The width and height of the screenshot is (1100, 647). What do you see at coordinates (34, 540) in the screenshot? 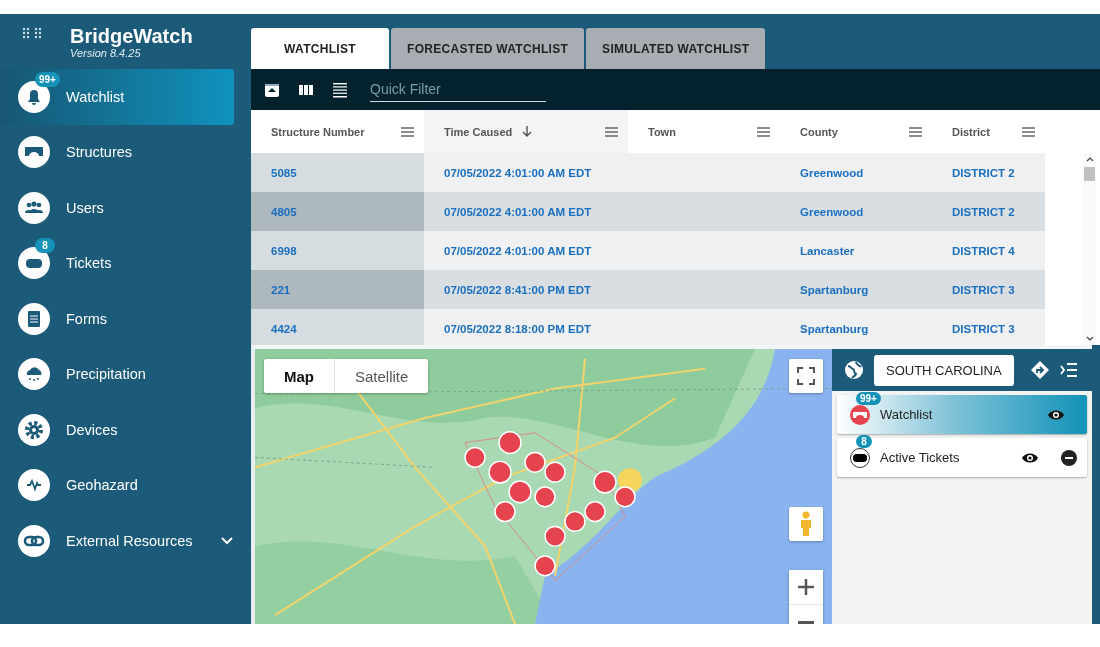
I see `link-icon` at bounding box center [34, 540].